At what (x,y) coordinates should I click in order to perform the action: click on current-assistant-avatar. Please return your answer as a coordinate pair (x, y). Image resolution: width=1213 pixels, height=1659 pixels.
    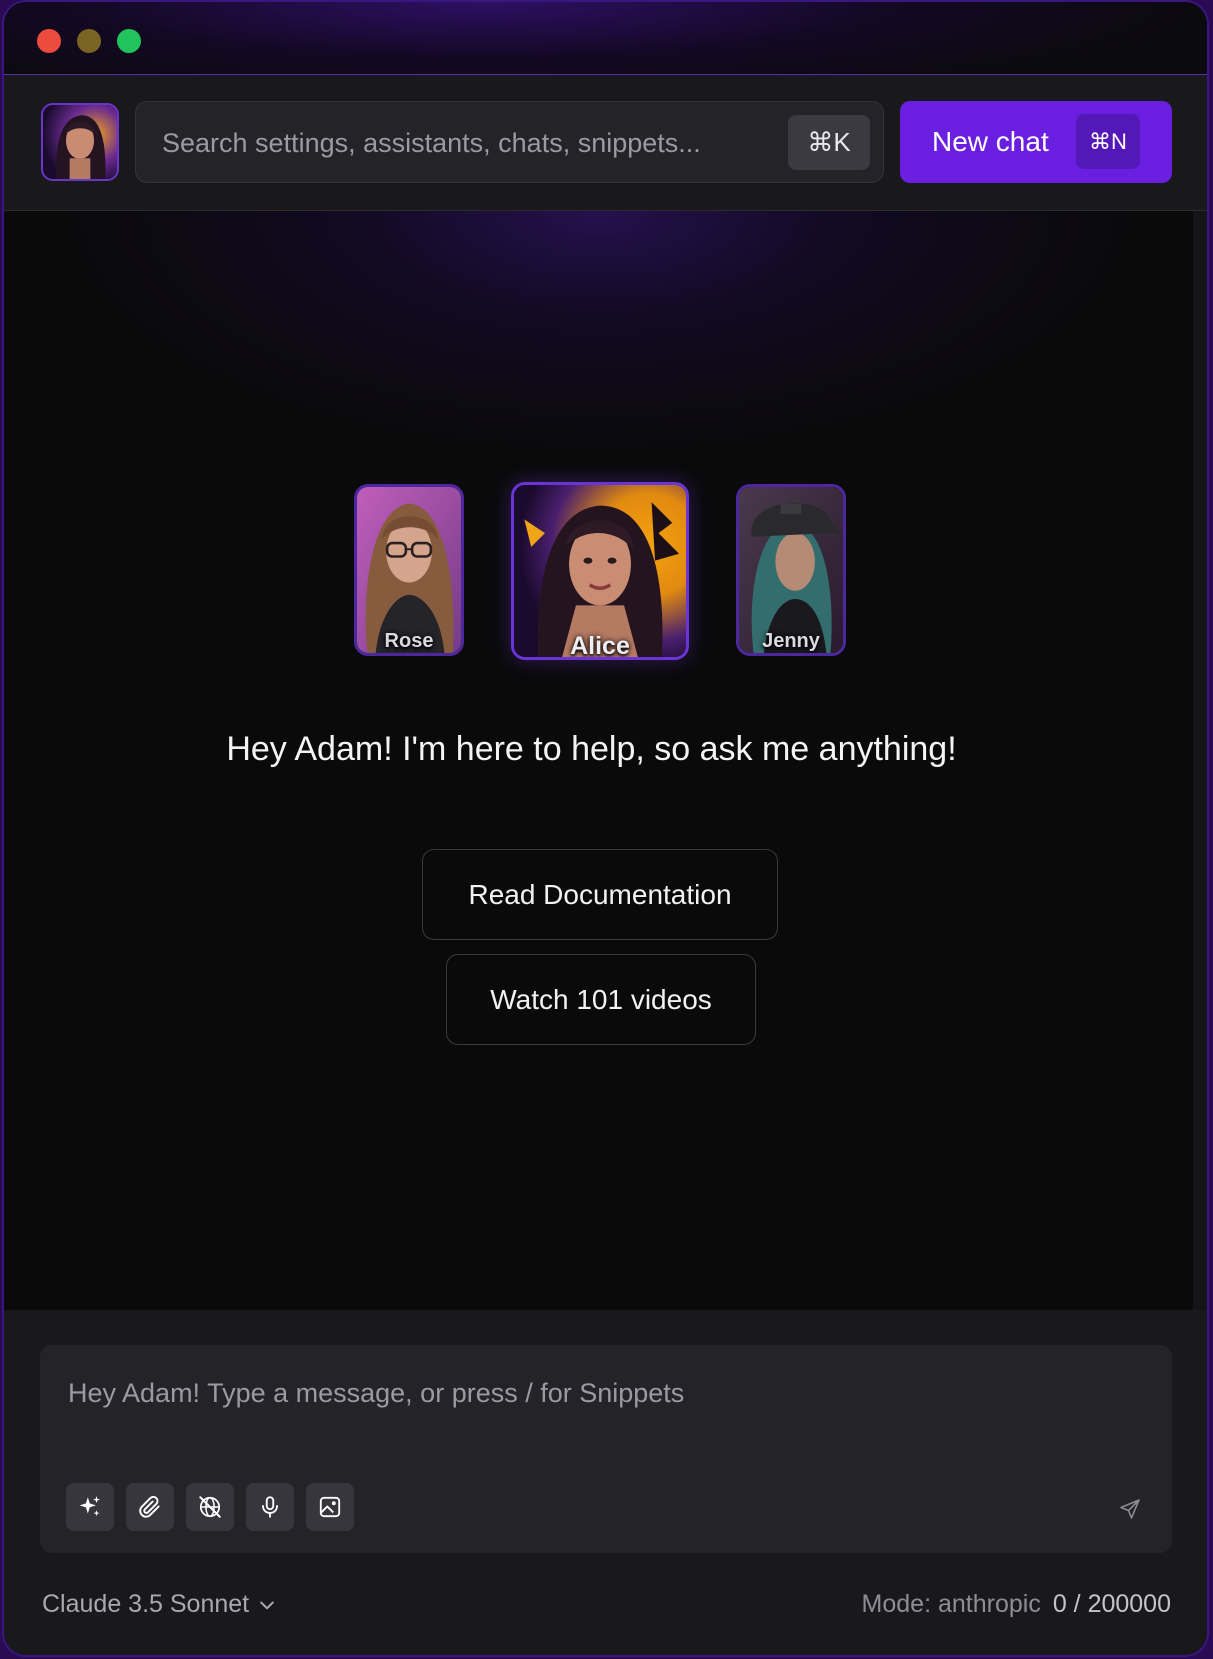
    Looking at the image, I should click on (80, 142).